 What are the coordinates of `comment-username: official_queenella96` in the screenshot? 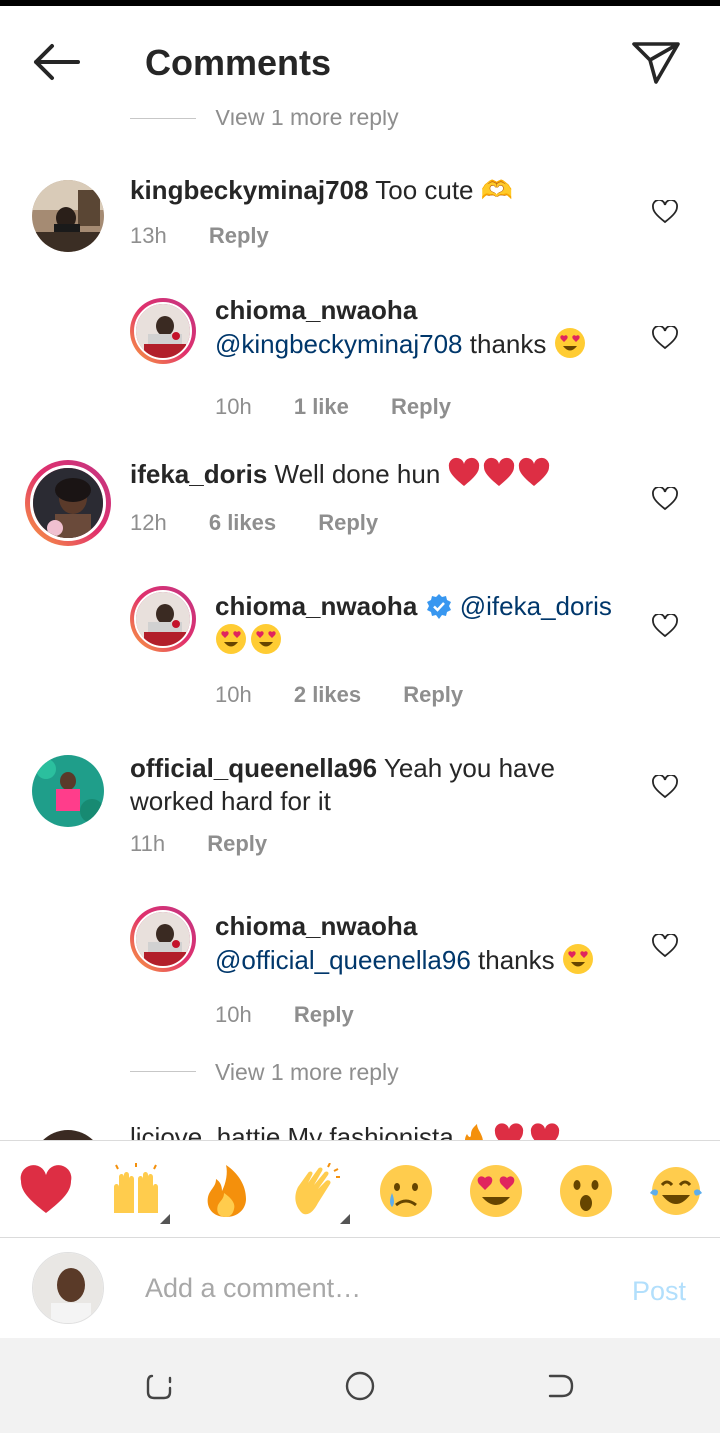 It's located at (253, 768).